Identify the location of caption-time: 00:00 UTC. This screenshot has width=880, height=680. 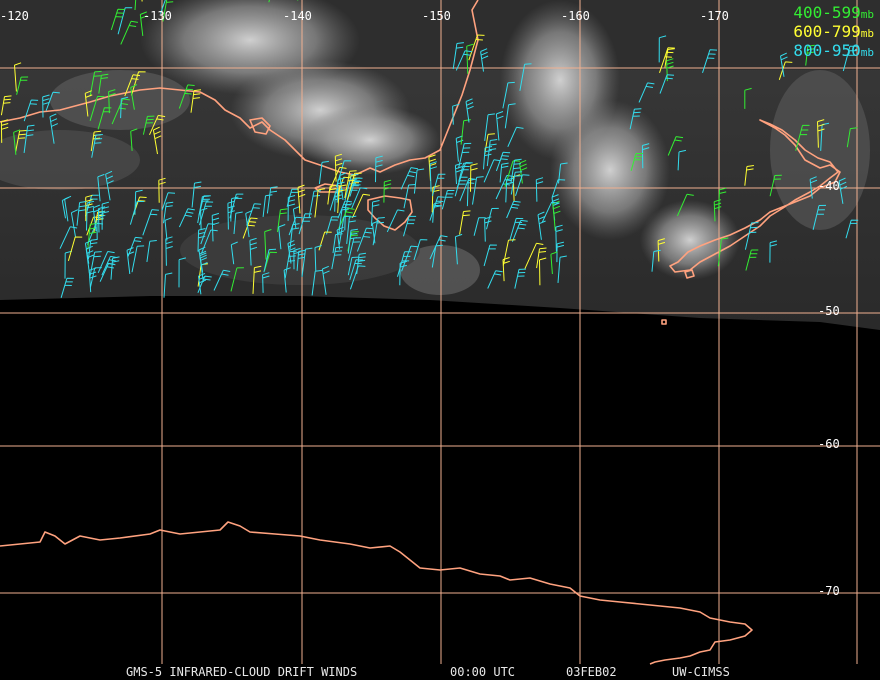
(483, 672).